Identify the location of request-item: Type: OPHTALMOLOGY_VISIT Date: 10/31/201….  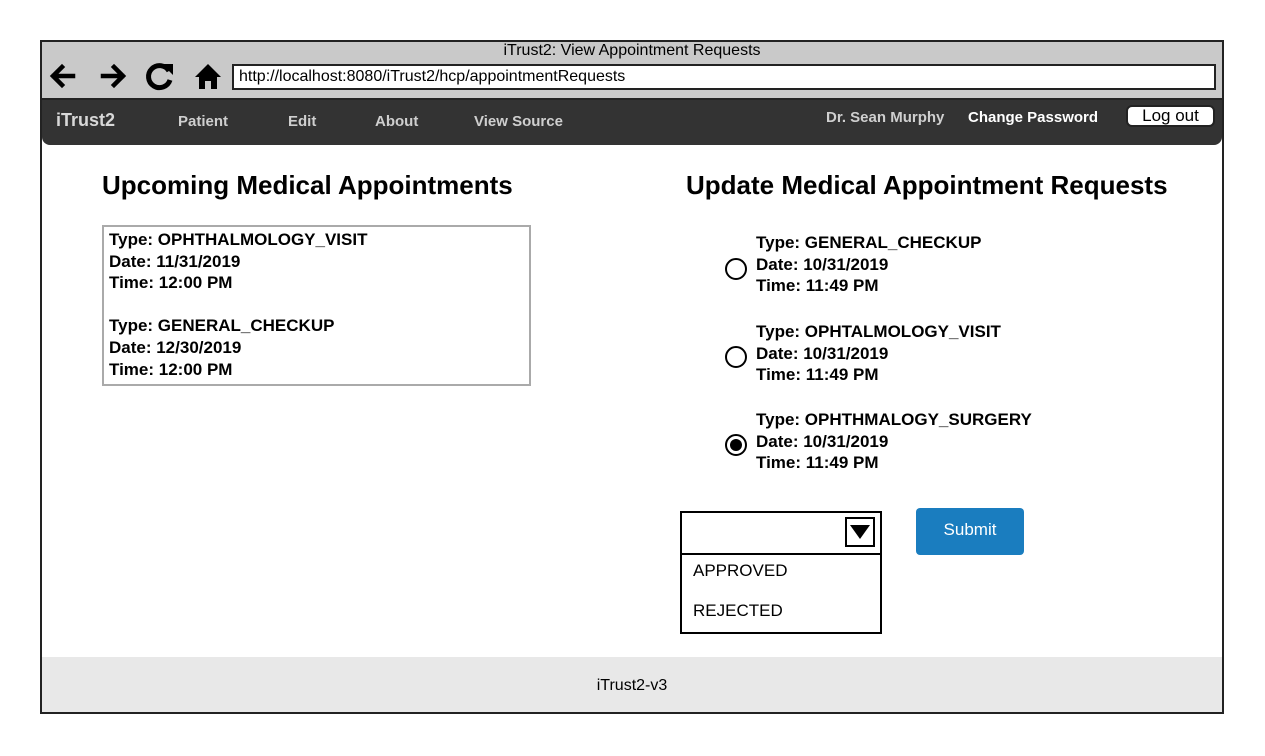
(878, 353).